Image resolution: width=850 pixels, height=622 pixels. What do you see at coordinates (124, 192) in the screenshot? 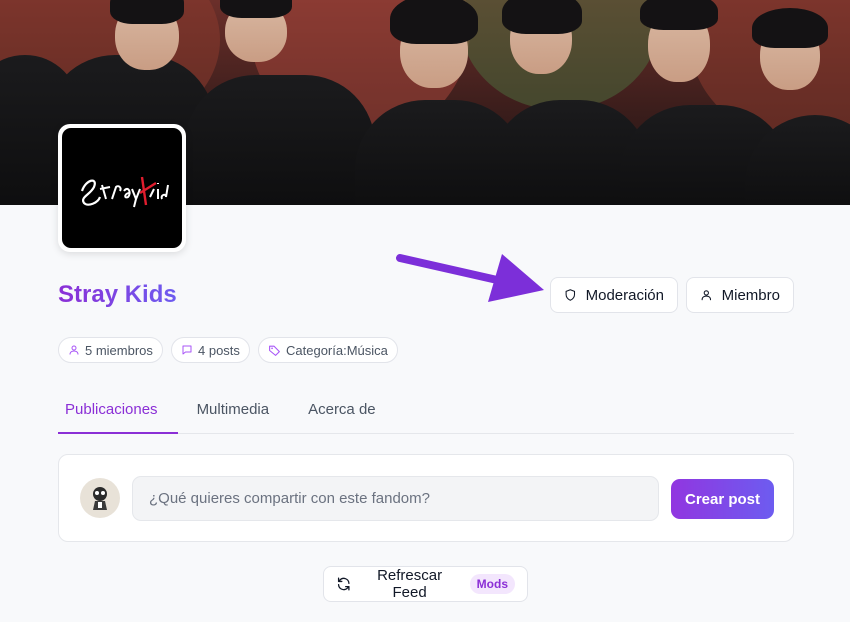
I see `logo-wordmark-icon` at bounding box center [124, 192].